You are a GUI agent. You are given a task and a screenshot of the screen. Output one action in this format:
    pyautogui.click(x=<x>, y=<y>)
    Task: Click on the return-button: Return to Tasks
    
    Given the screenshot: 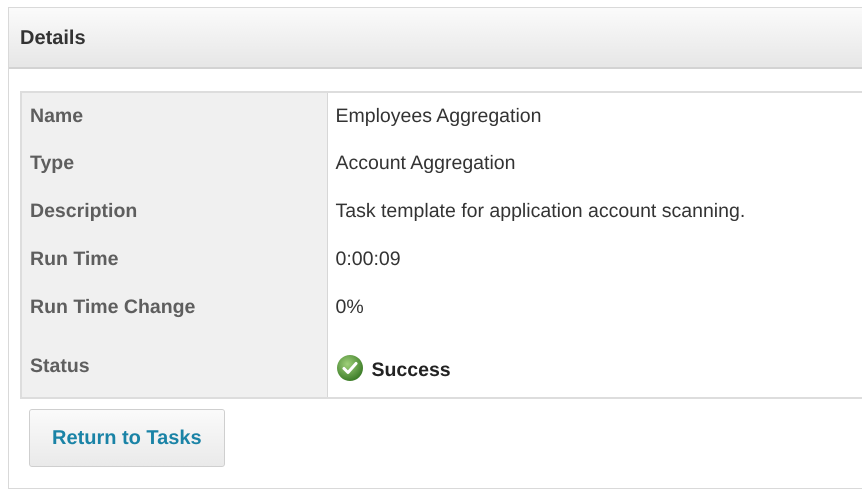 What is the action you would take?
    pyautogui.click(x=127, y=438)
    